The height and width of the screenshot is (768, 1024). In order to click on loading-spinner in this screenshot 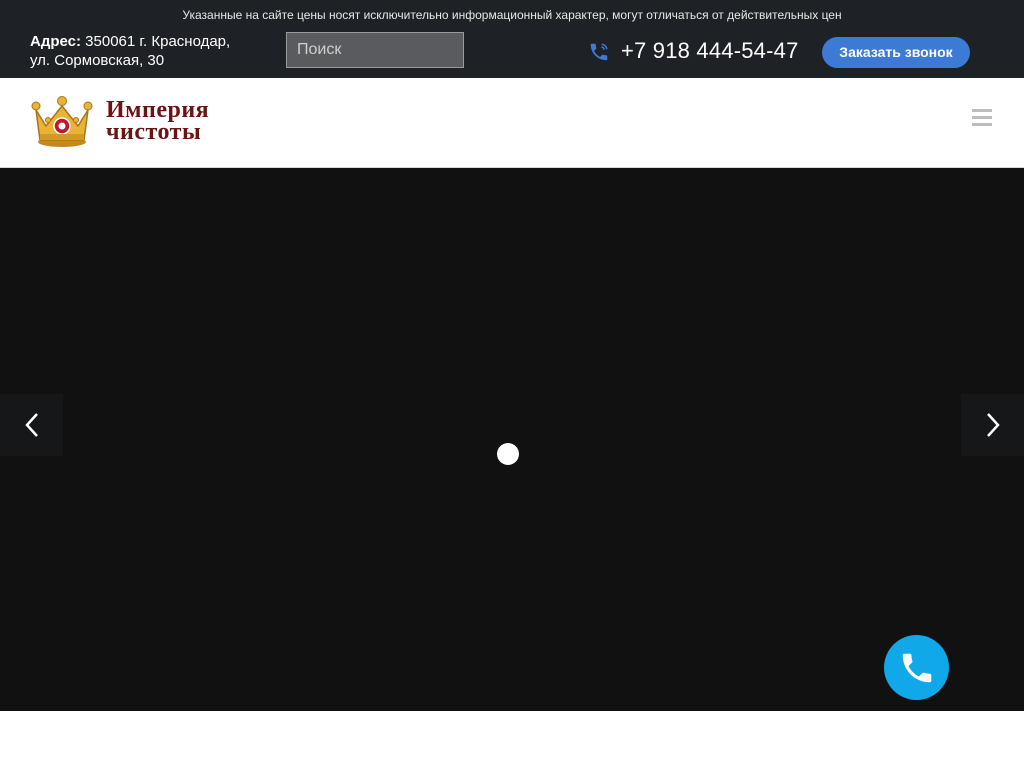, I will do `click(508, 454)`.